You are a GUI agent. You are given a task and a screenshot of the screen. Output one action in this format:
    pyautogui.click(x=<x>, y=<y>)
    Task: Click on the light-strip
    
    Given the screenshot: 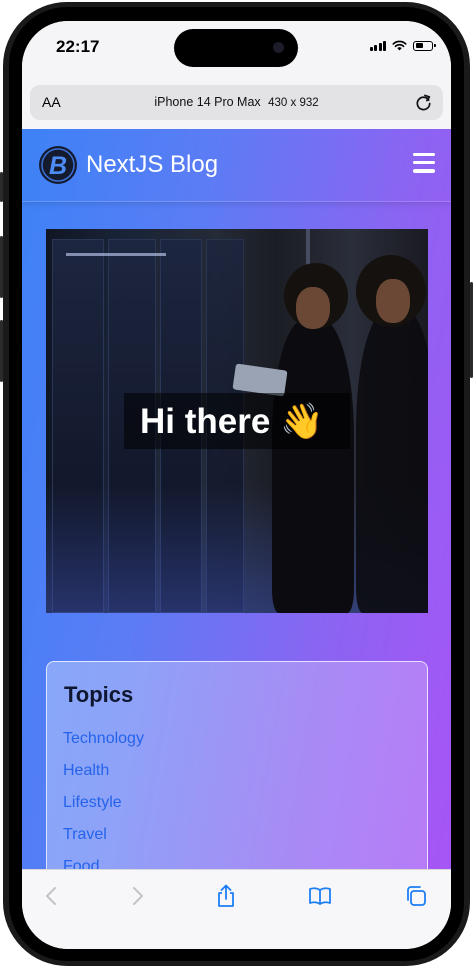 What is the action you would take?
    pyautogui.click(x=116, y=254)
    